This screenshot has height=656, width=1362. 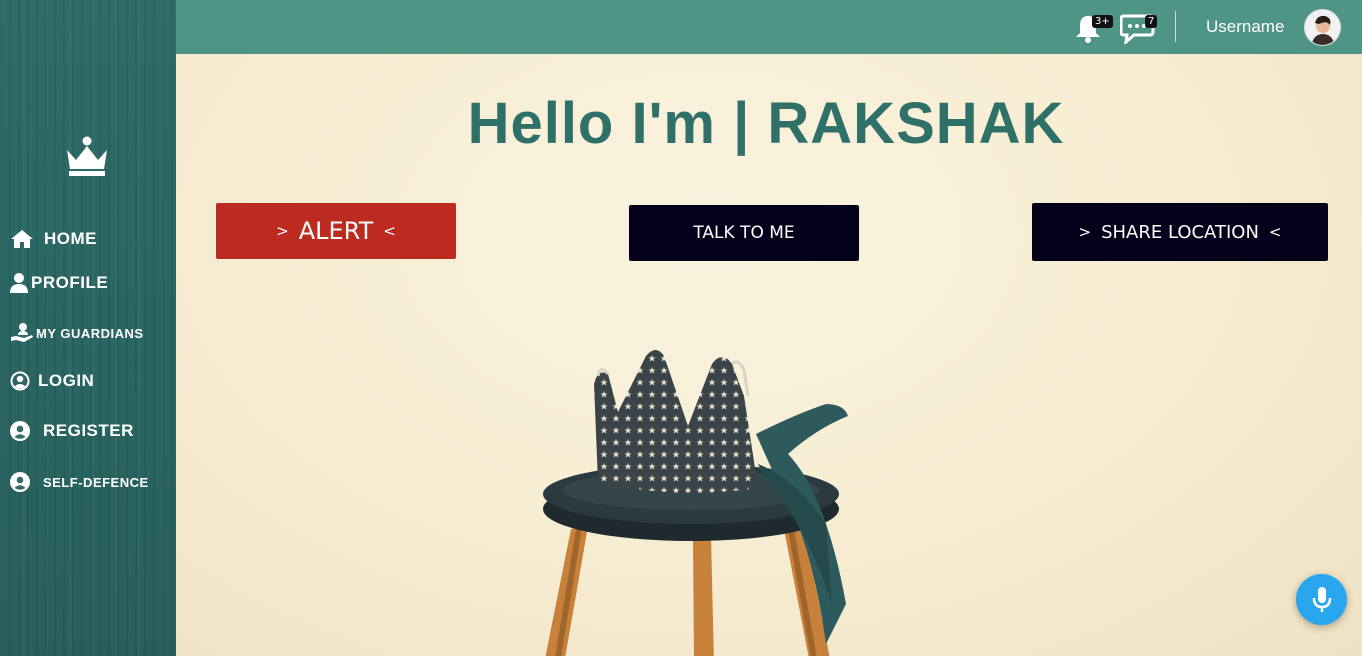 I want to click on talk-to-me-button: TALK TO ME, so click(x=744, y=233).